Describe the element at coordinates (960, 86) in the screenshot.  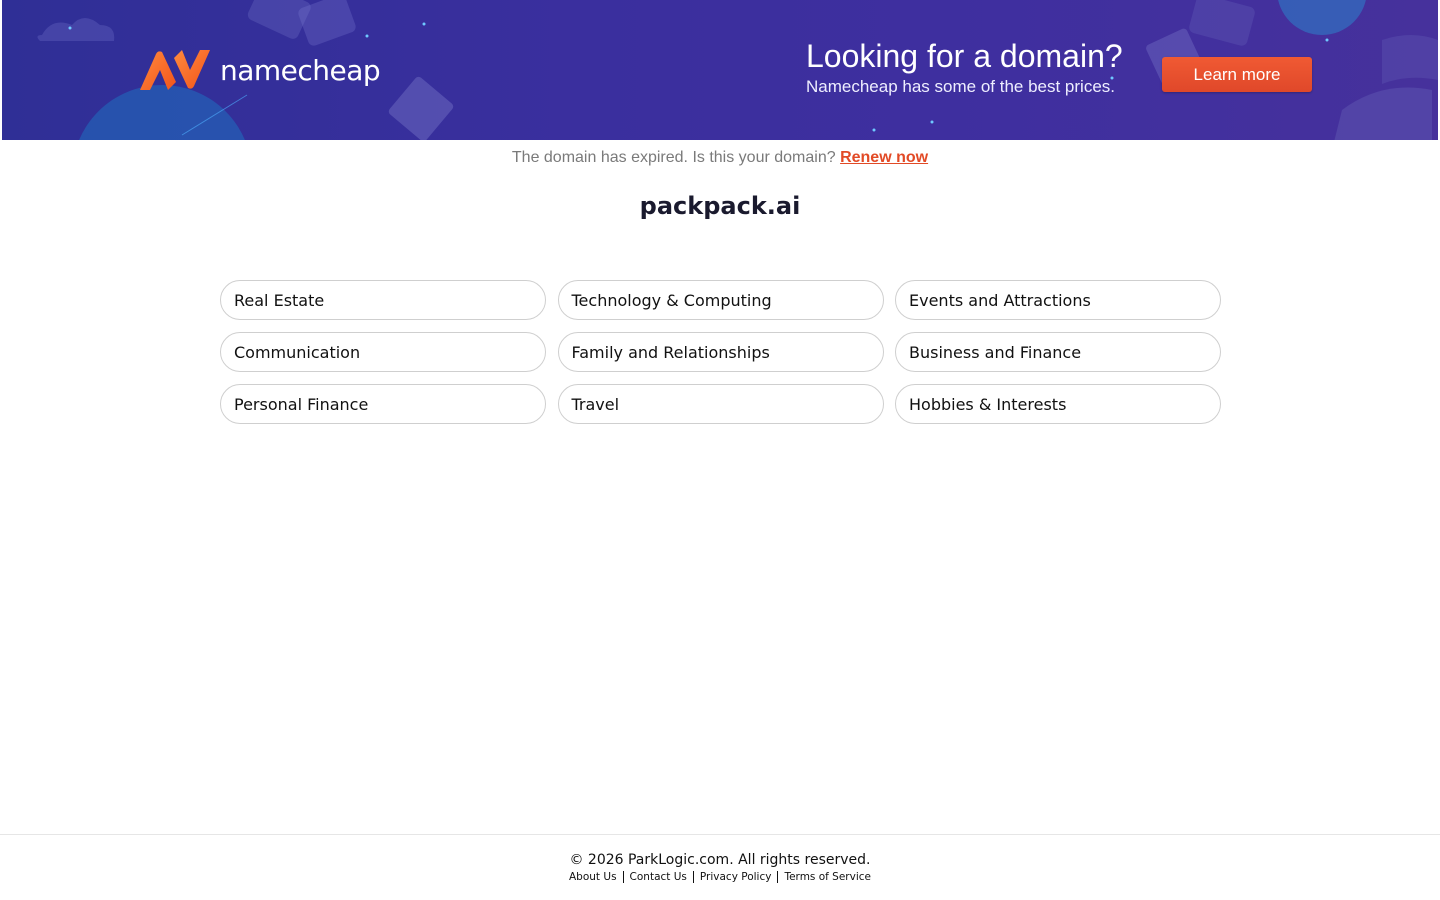
I see `banner-subtitle: Namecheap has some of the best prices.` at that location.